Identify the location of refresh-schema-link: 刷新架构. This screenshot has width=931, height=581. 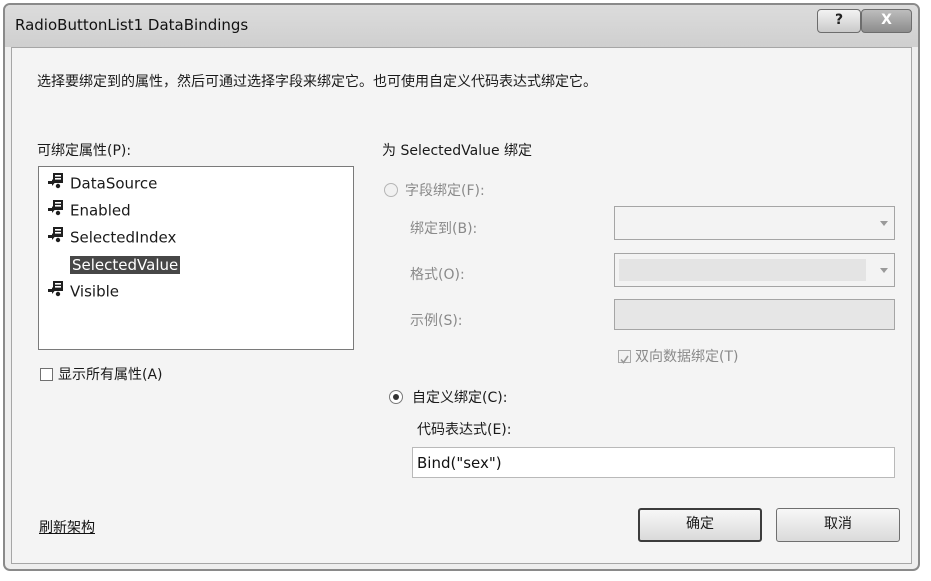
(67, 527).